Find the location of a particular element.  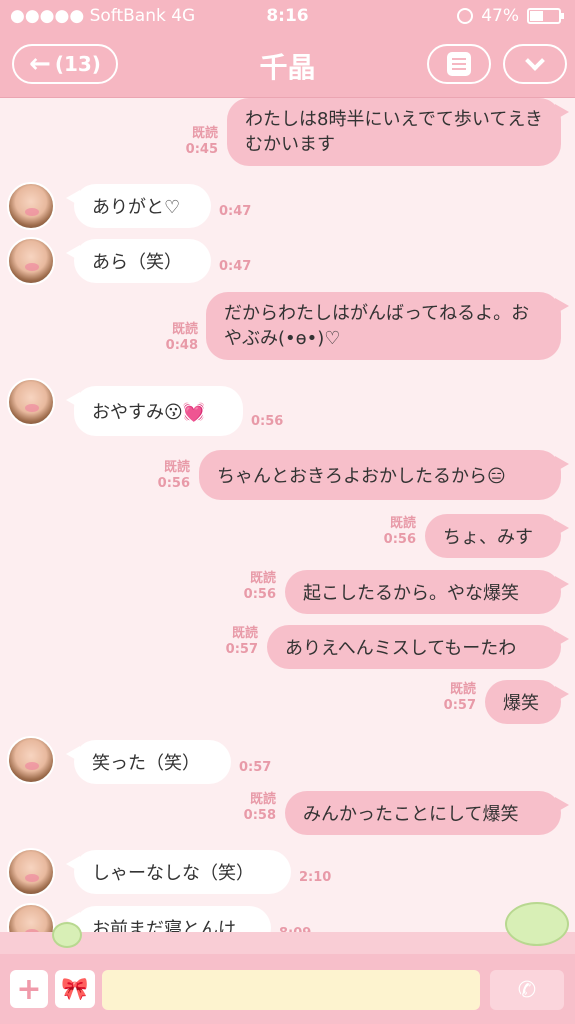

message-bubble: ちゃんとおきろよおかしたるから😑 is located at coordinates (384, 475).